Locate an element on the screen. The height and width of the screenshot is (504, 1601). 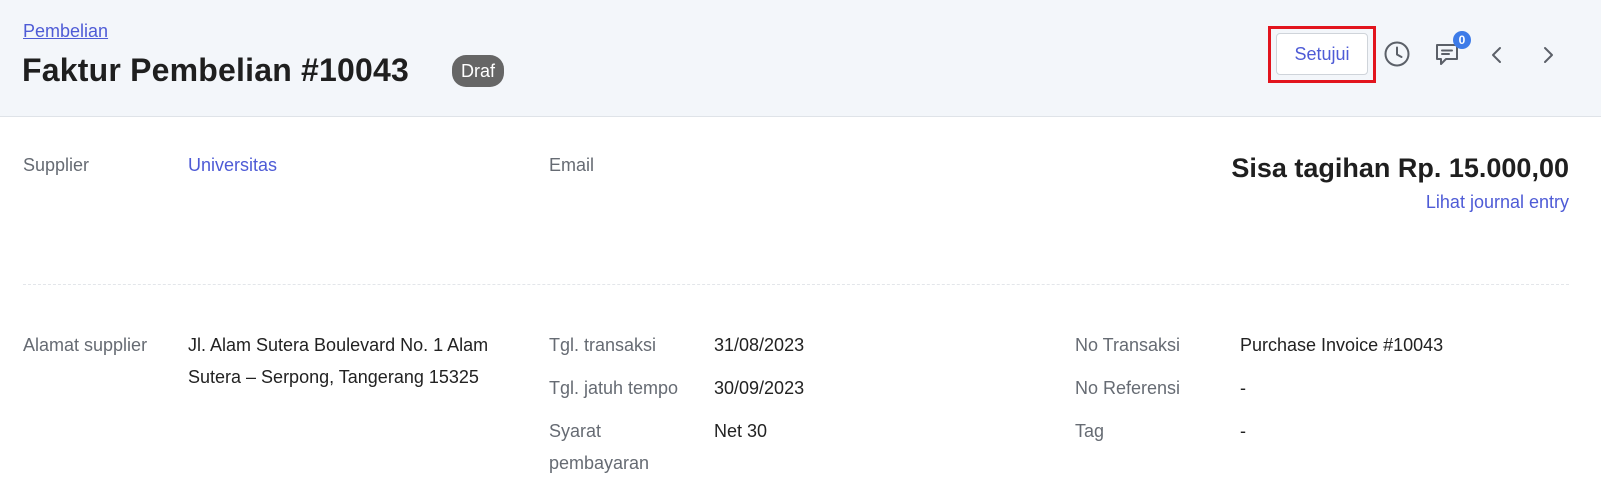
reference-no-value: - is located at coordinates (1243, 388).